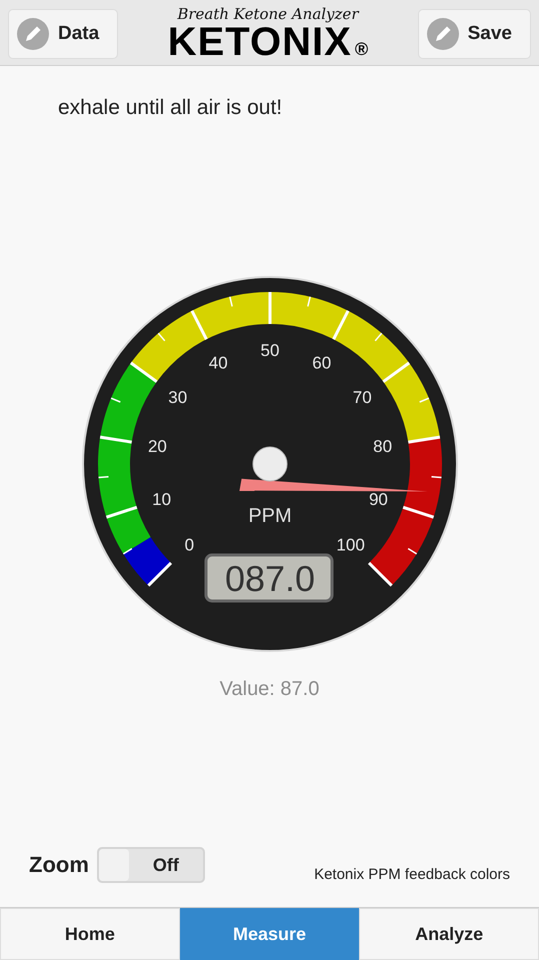 The width and height of the screenshot is (539, 960). Describe the element at coordinates (156, 446) in the screenshot. I see `scale-label: 20` at that location.